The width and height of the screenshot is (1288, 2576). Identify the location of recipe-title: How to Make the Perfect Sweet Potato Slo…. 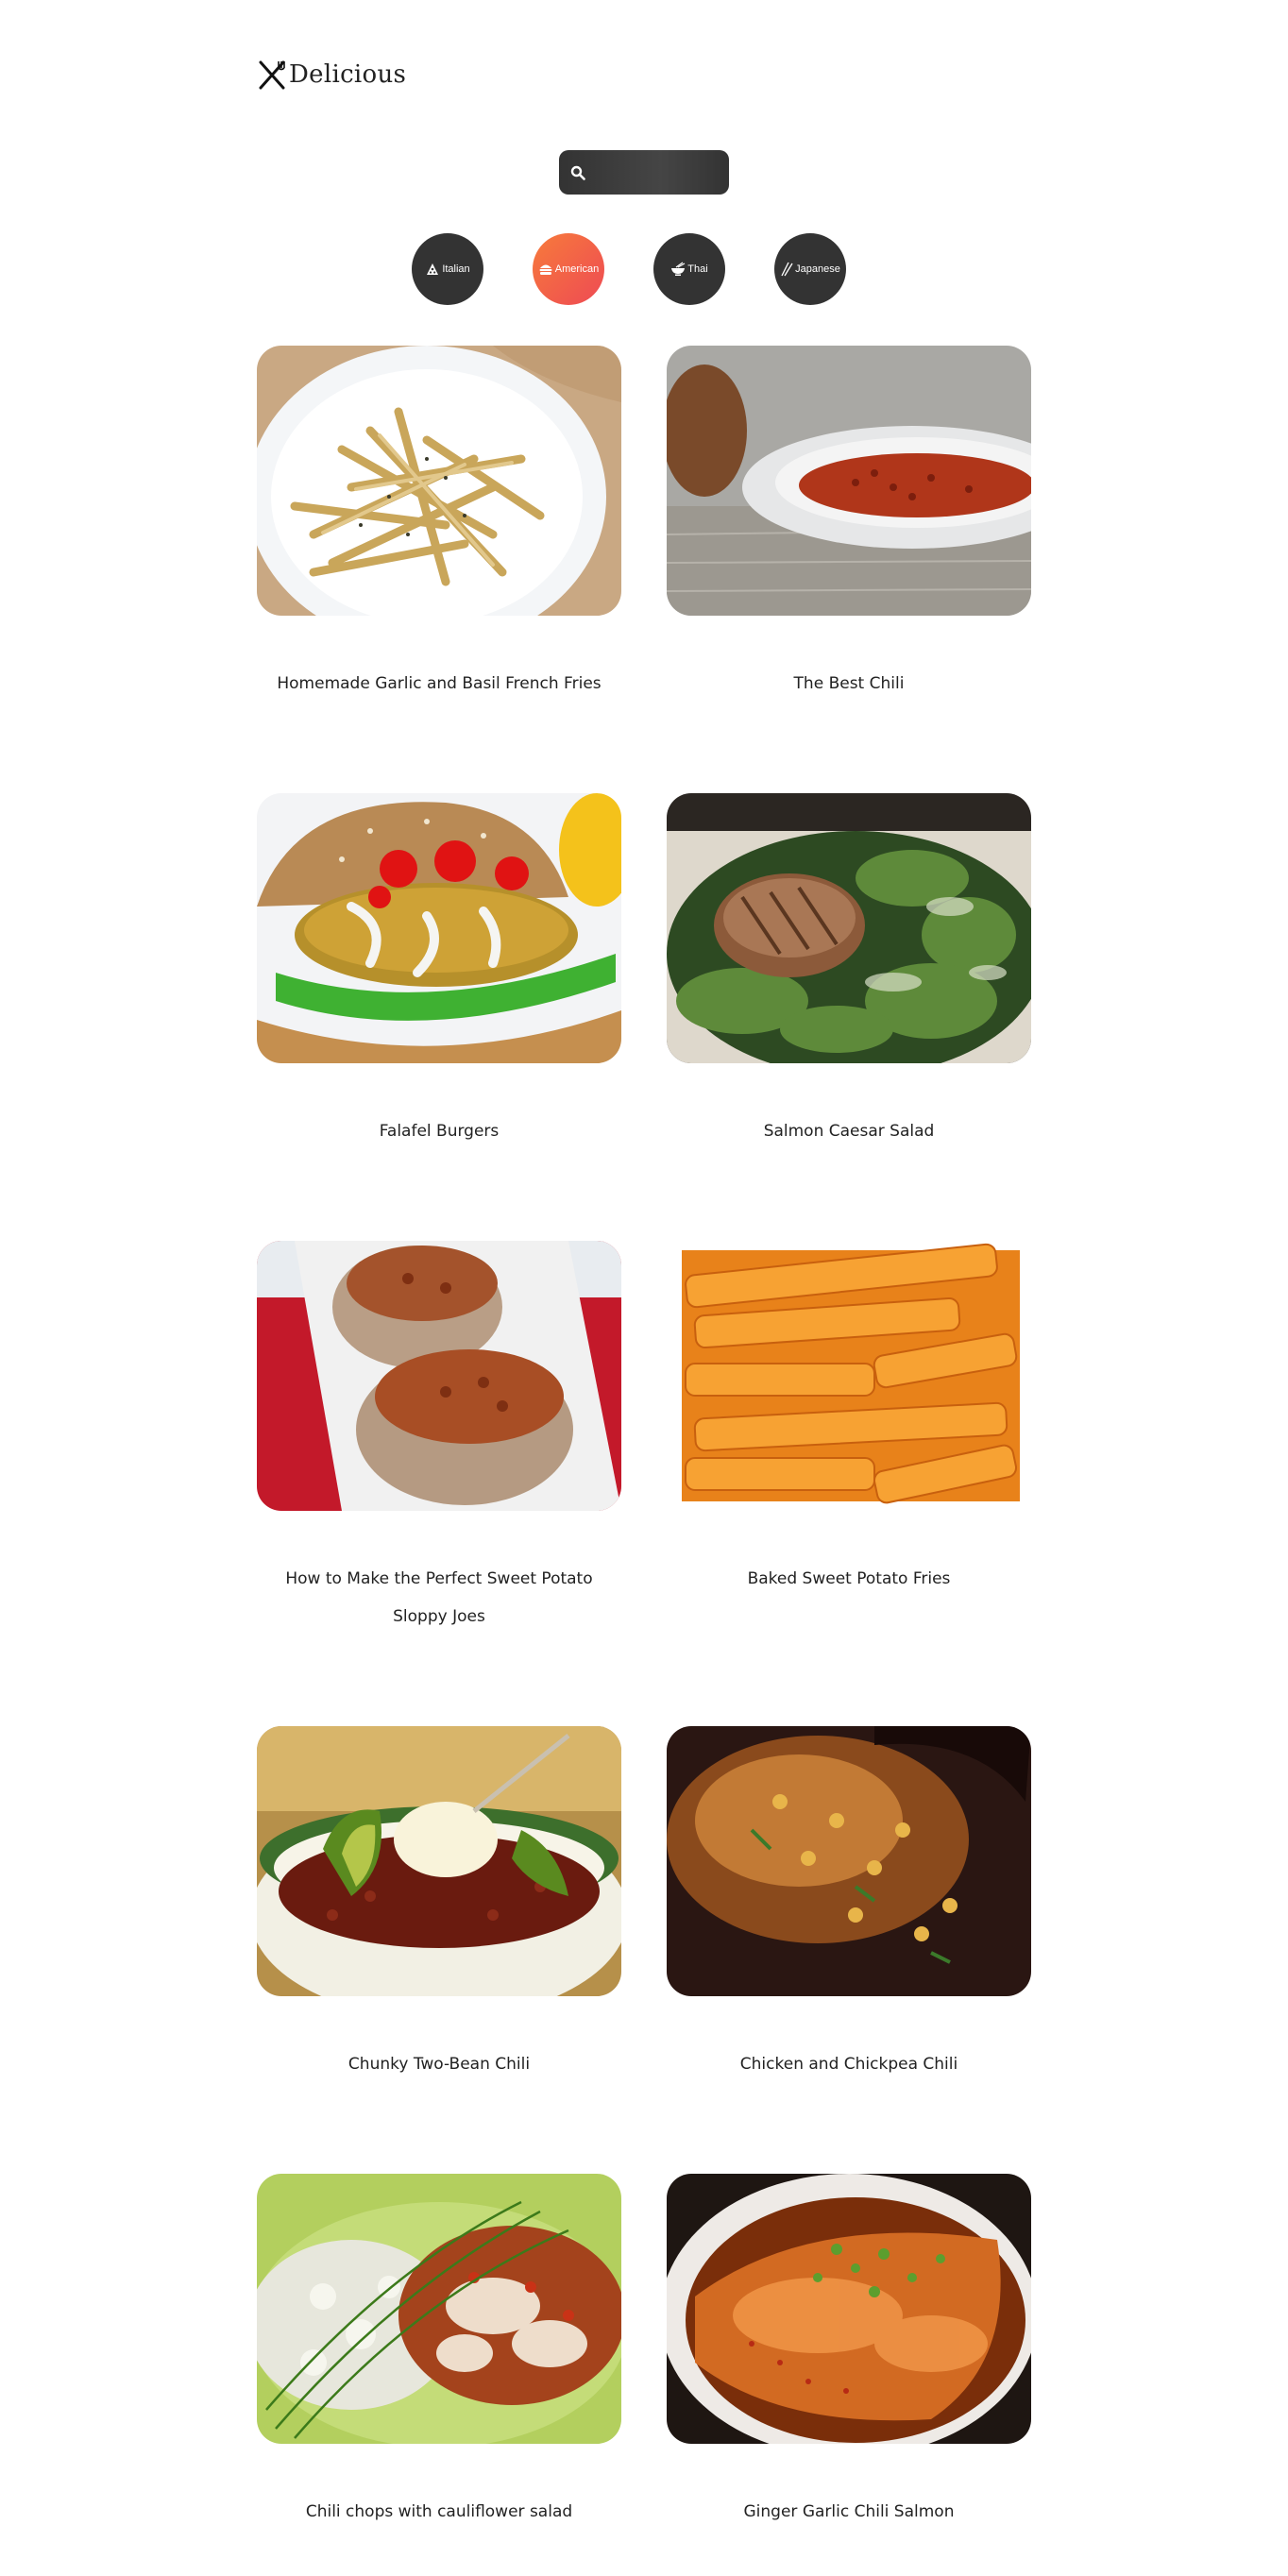
(439, 1597).